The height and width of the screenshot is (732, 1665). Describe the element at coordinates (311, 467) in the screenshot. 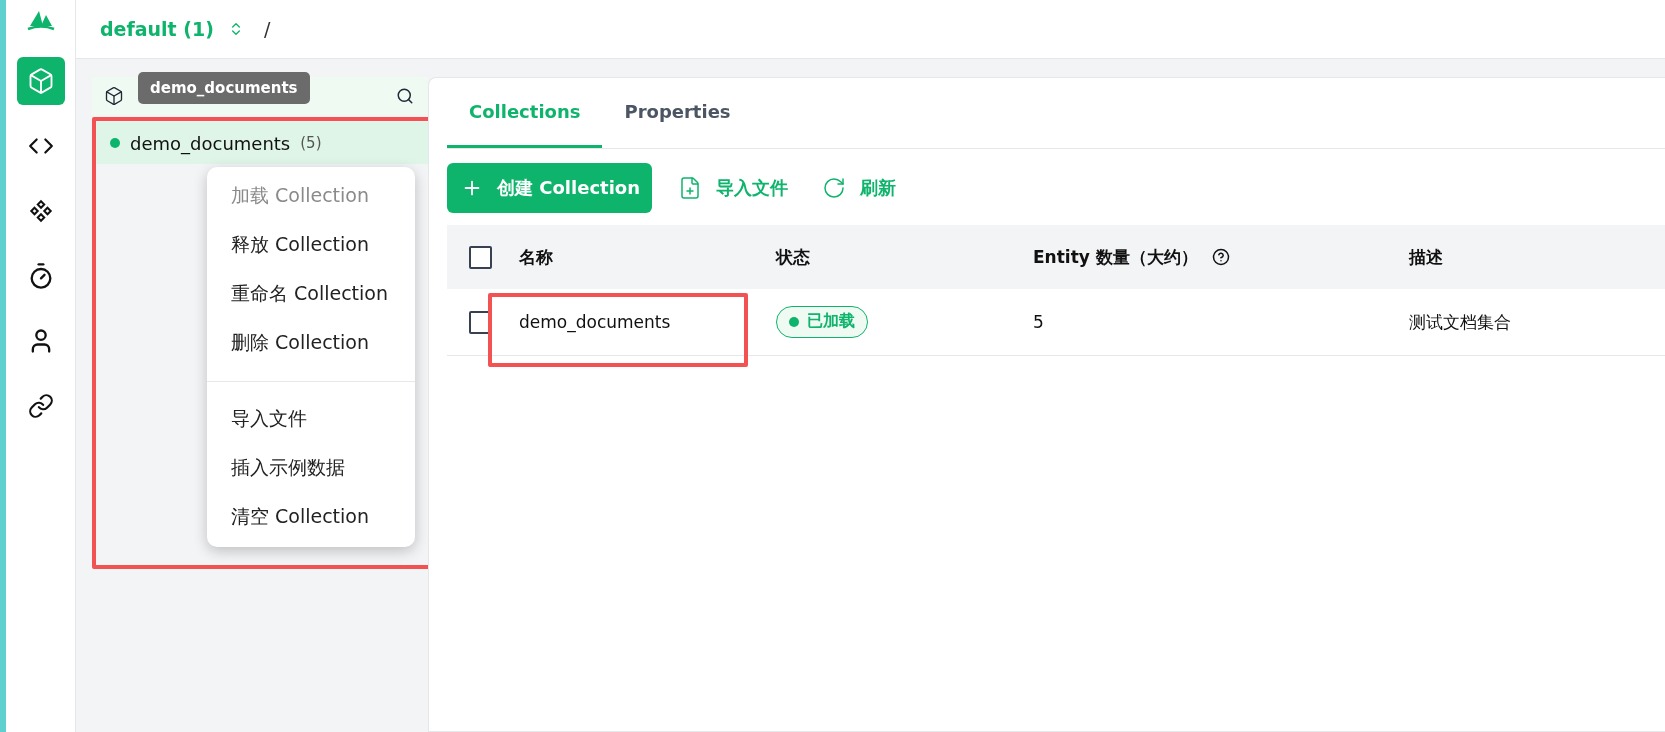

I see `menu-item: 插入示例数据` at that location.